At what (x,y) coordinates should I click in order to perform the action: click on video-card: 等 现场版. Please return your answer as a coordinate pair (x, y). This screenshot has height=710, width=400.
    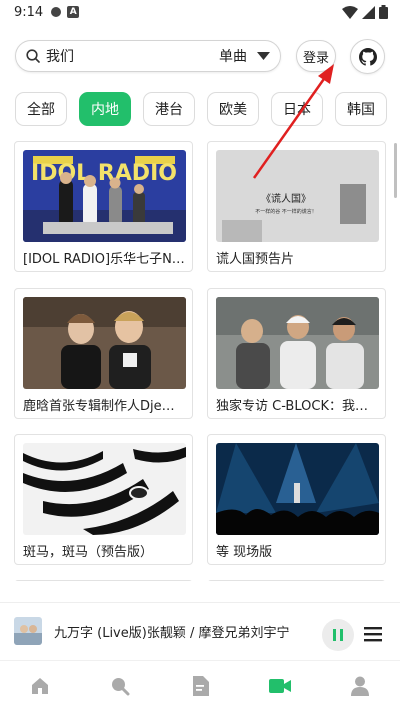
    Looking at the image, I should click on (296, 499).